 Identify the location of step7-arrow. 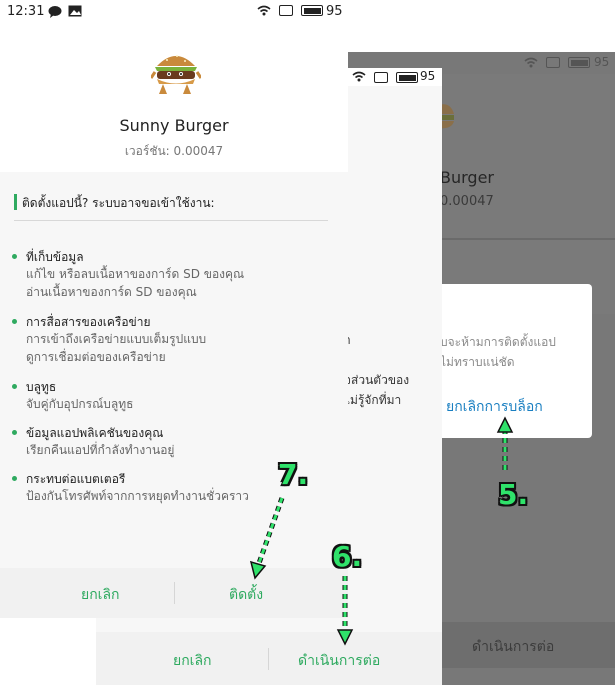
(270, 532).